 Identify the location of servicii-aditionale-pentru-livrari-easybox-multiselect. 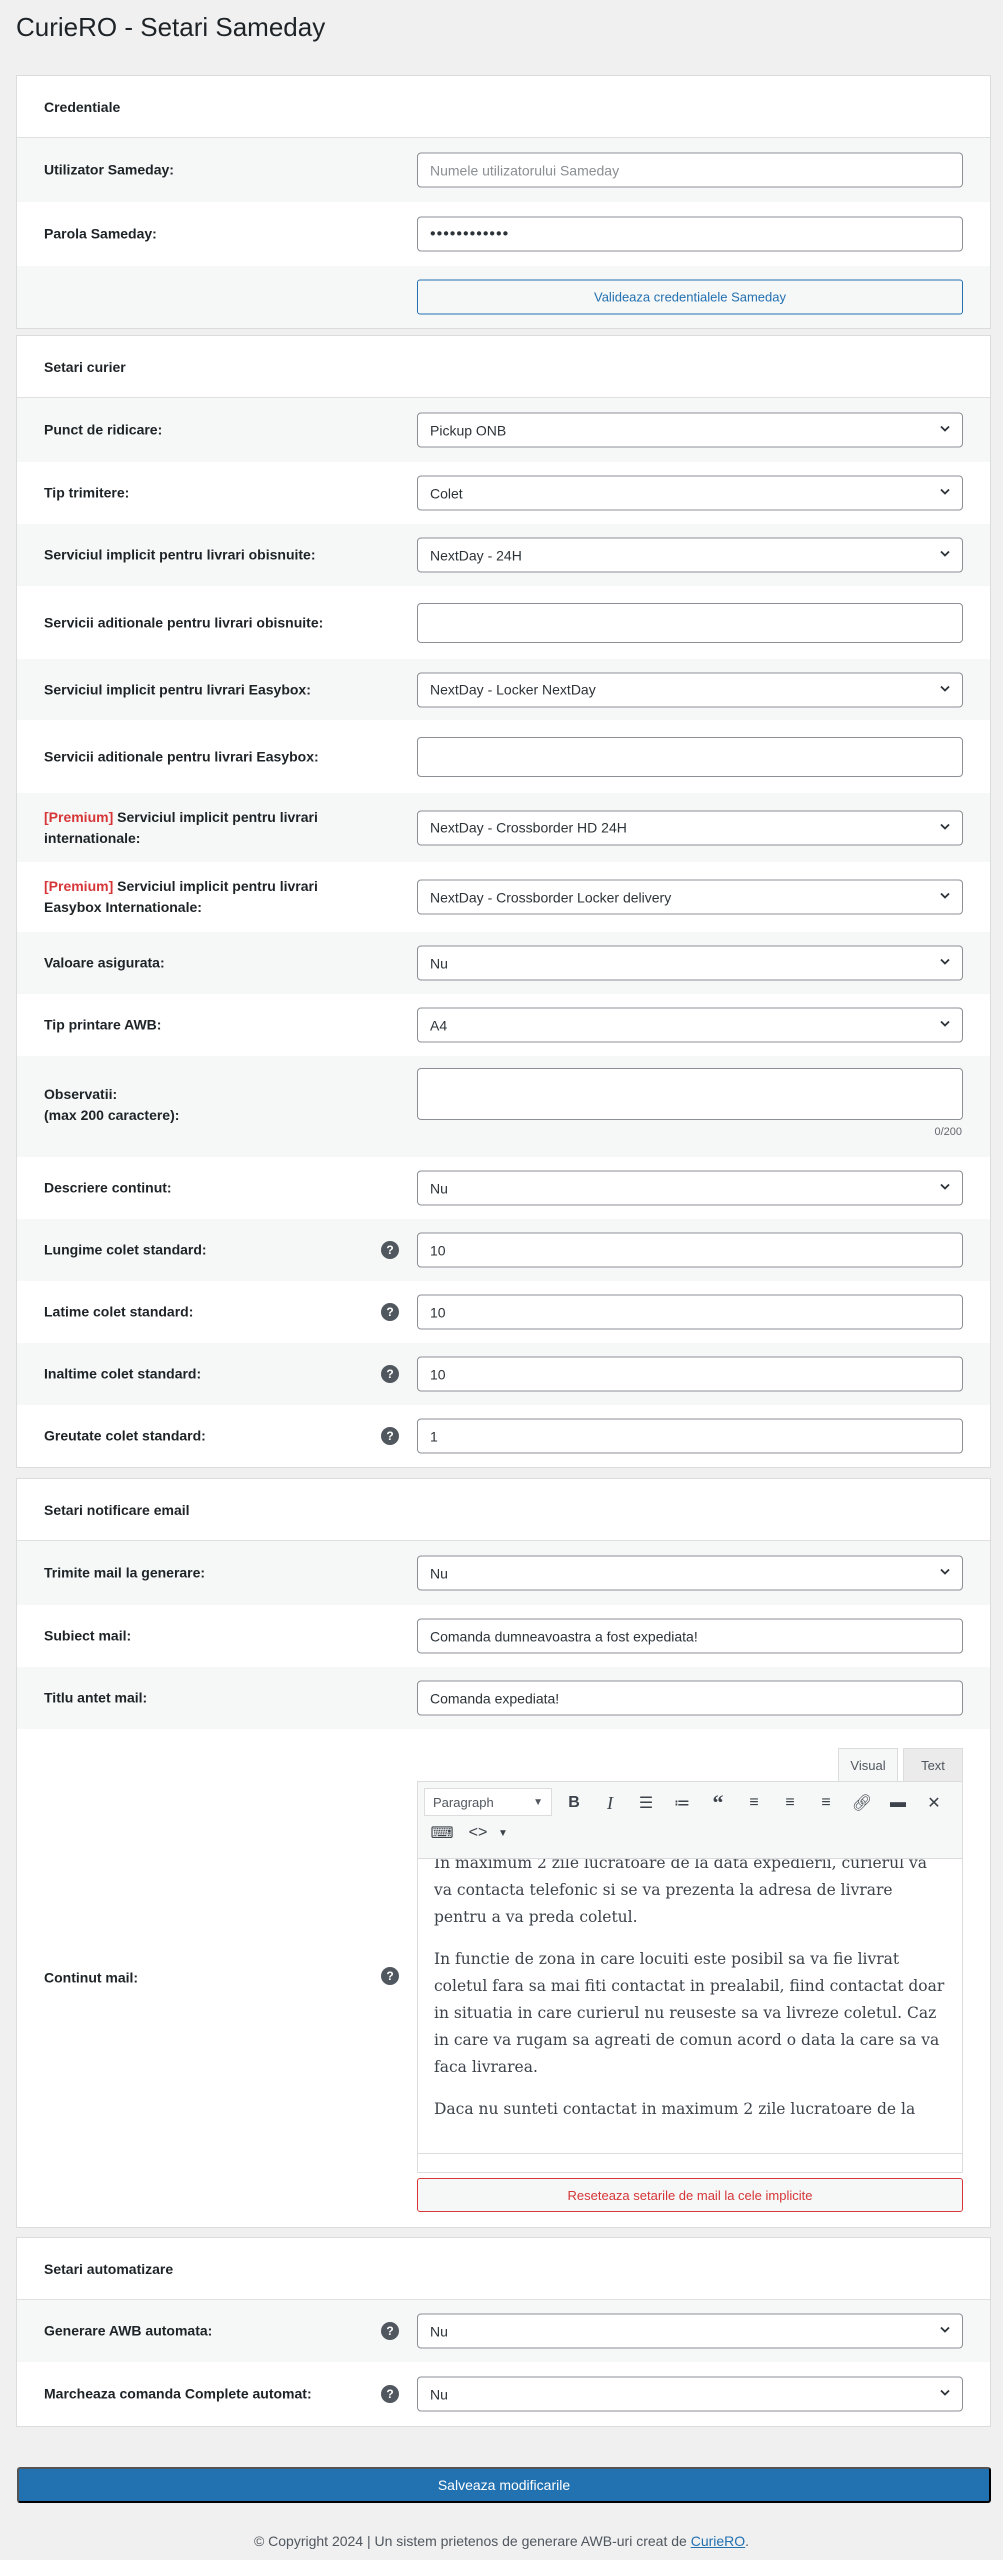
(690, 756).